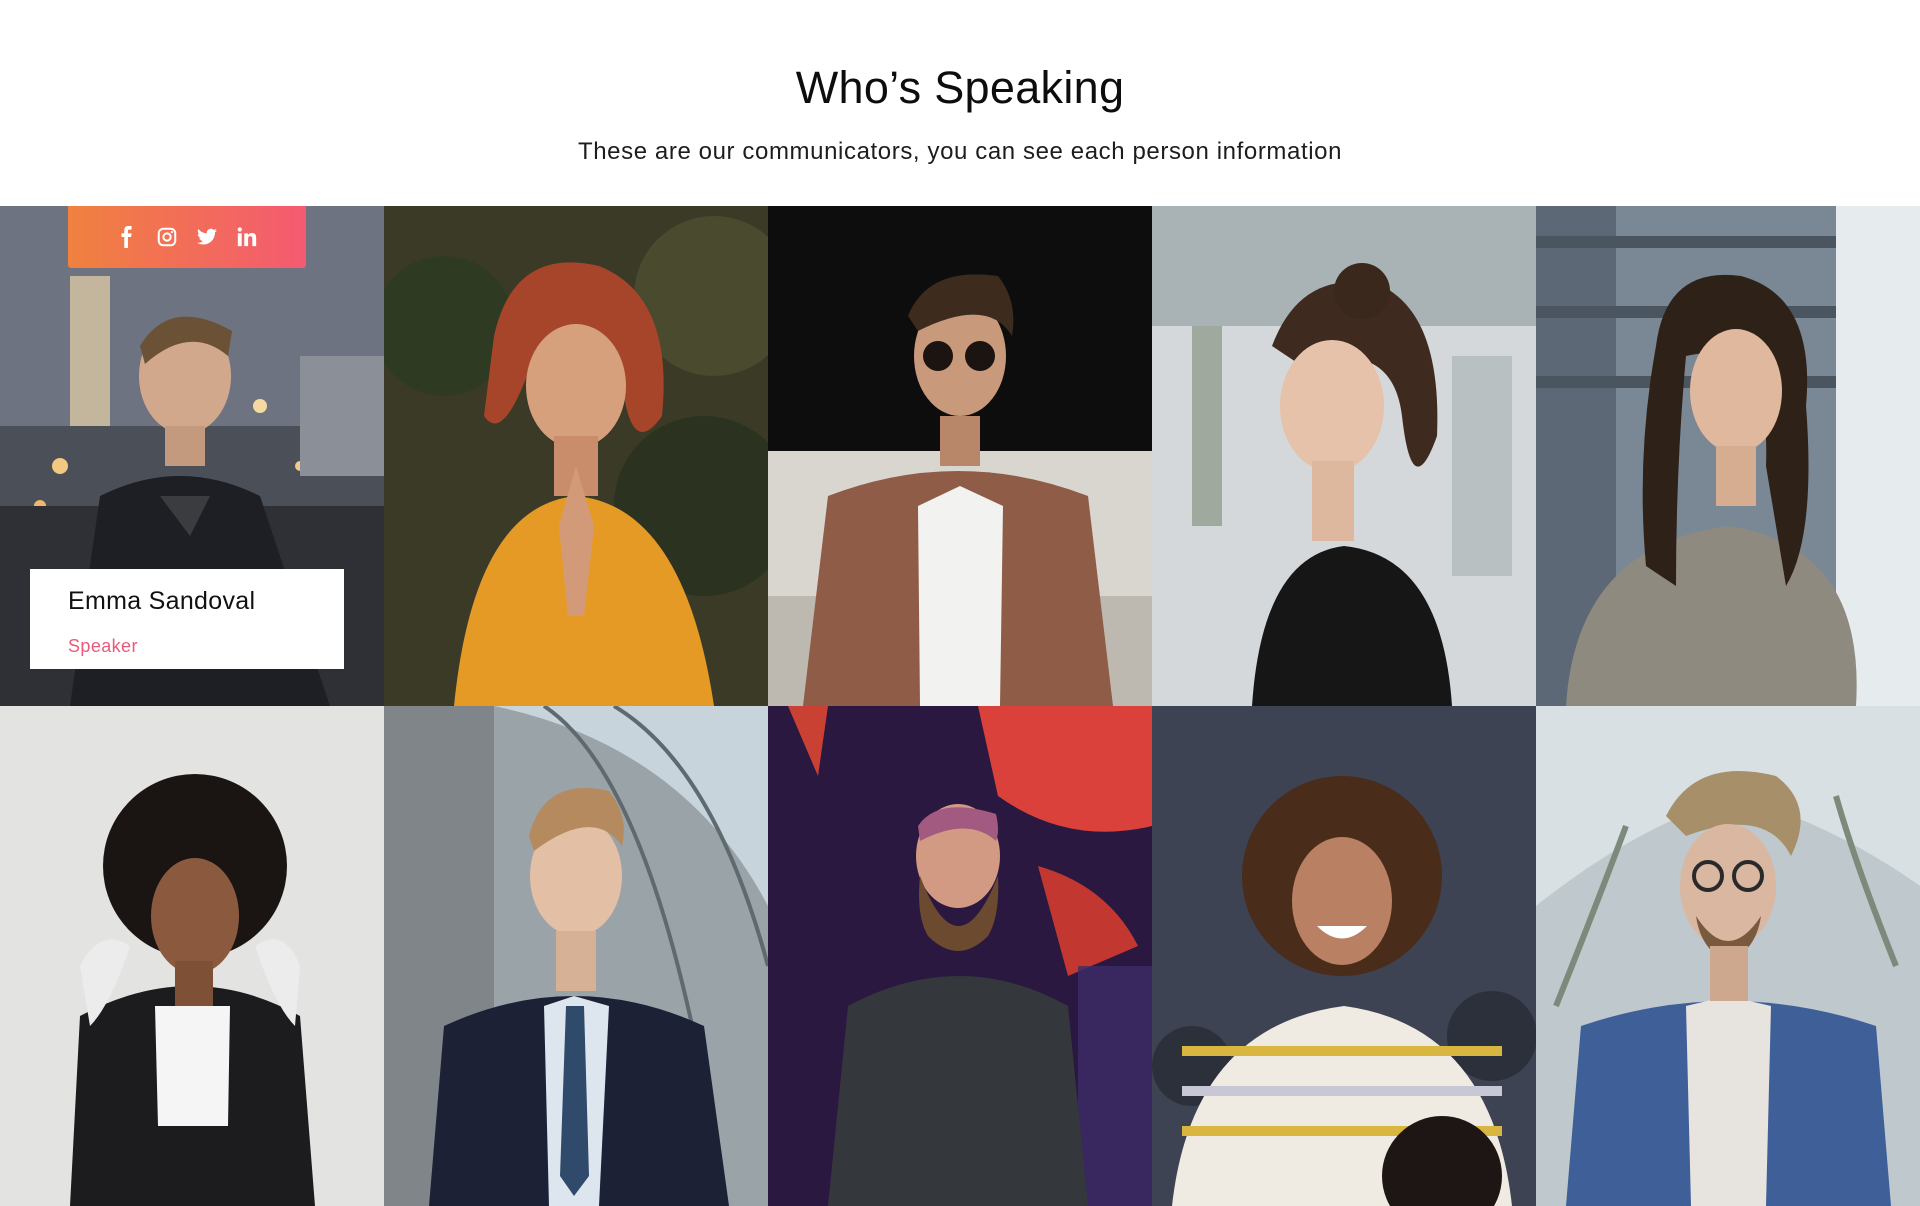 The width and height of the screenshot is (1920, 1206). What do you see at coordinates (187, 619) in the screenshot?
I see `speaker-info-card: Emma Sandoval Speaker` at bounding box center [187, 619].